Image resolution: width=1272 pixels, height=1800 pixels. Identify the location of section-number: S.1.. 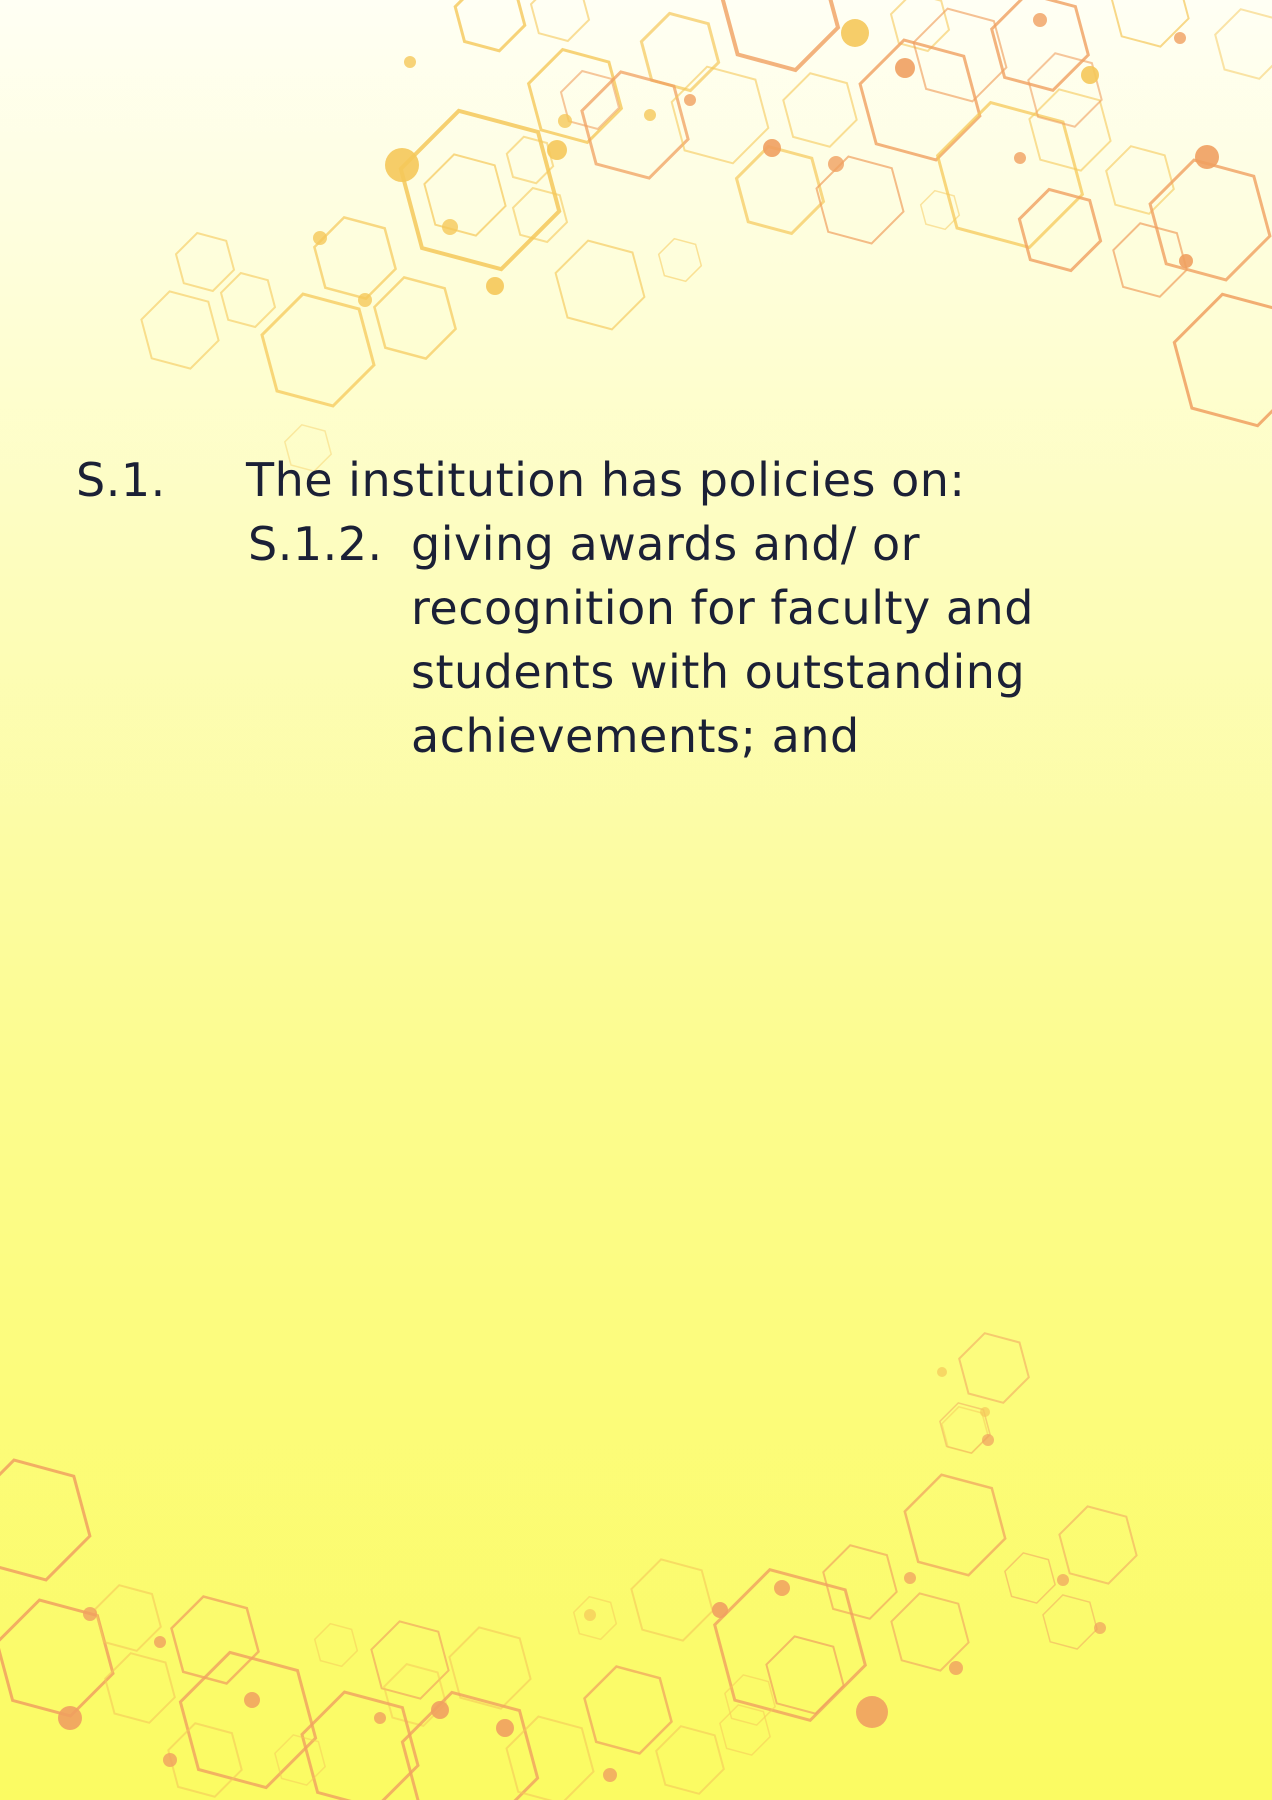
(121, 480).